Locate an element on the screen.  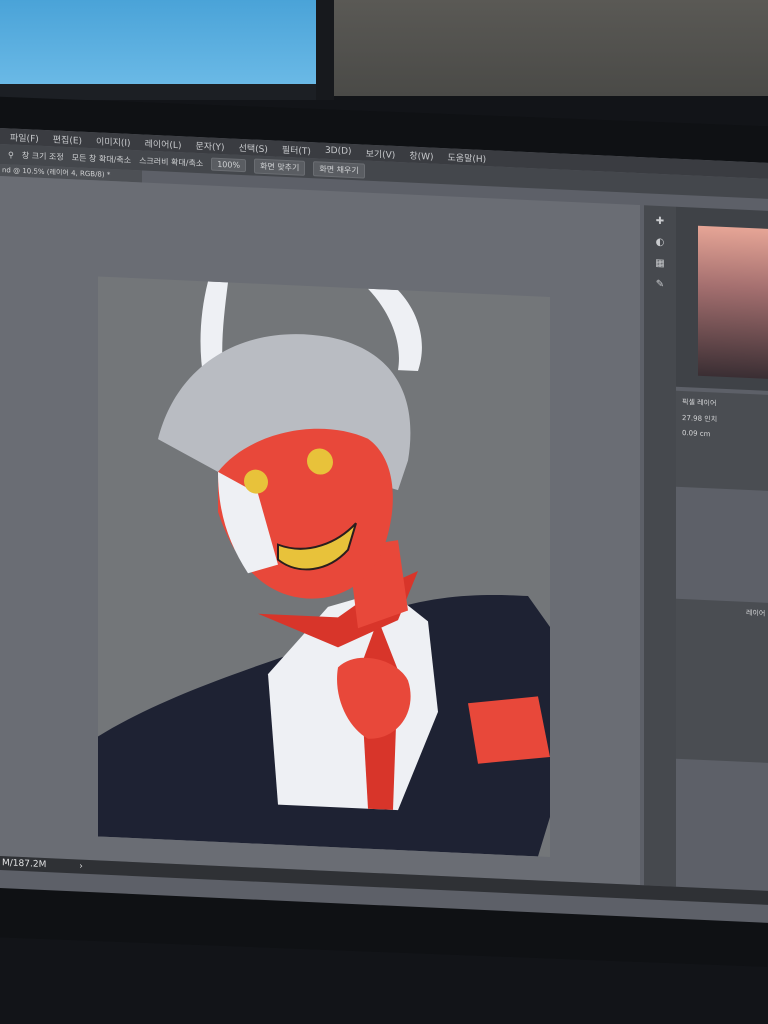
layers-panel: 레이어 is located at coordinates (722, 680).